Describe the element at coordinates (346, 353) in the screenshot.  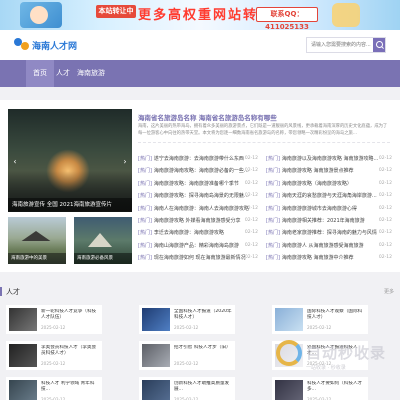
I see `watermark-text: 自动秒收录` at that location.